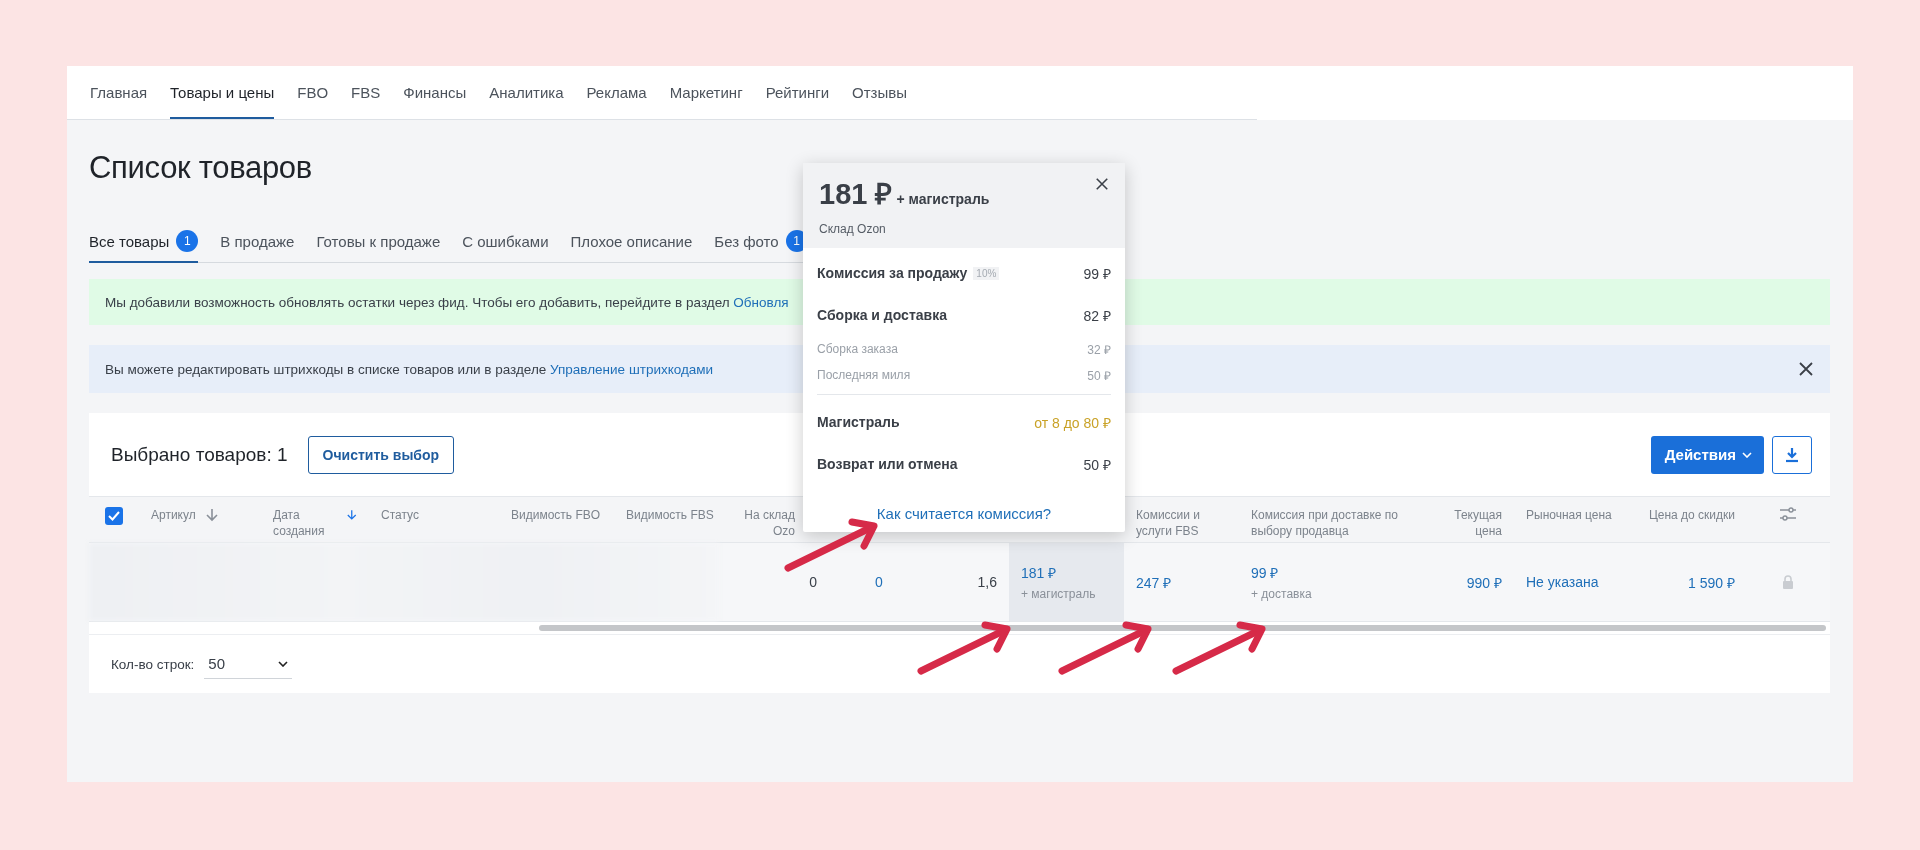 Image resolution: width=1920 pixels, height=850 pixels. Describe the element at coordinates (853, 229) in the screenshot. I see `warehouse-label: Склад Ozon` at that location.